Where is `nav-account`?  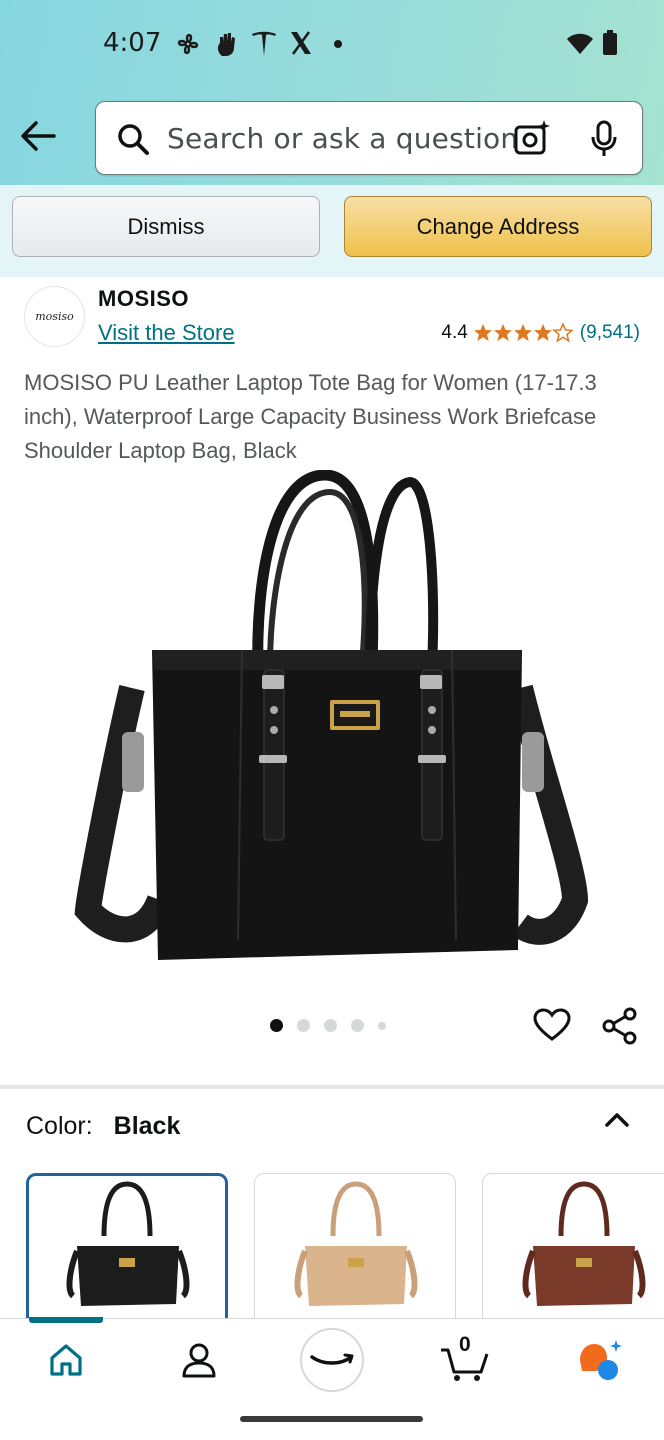
nav-account is located at coordinates (199, 1360).